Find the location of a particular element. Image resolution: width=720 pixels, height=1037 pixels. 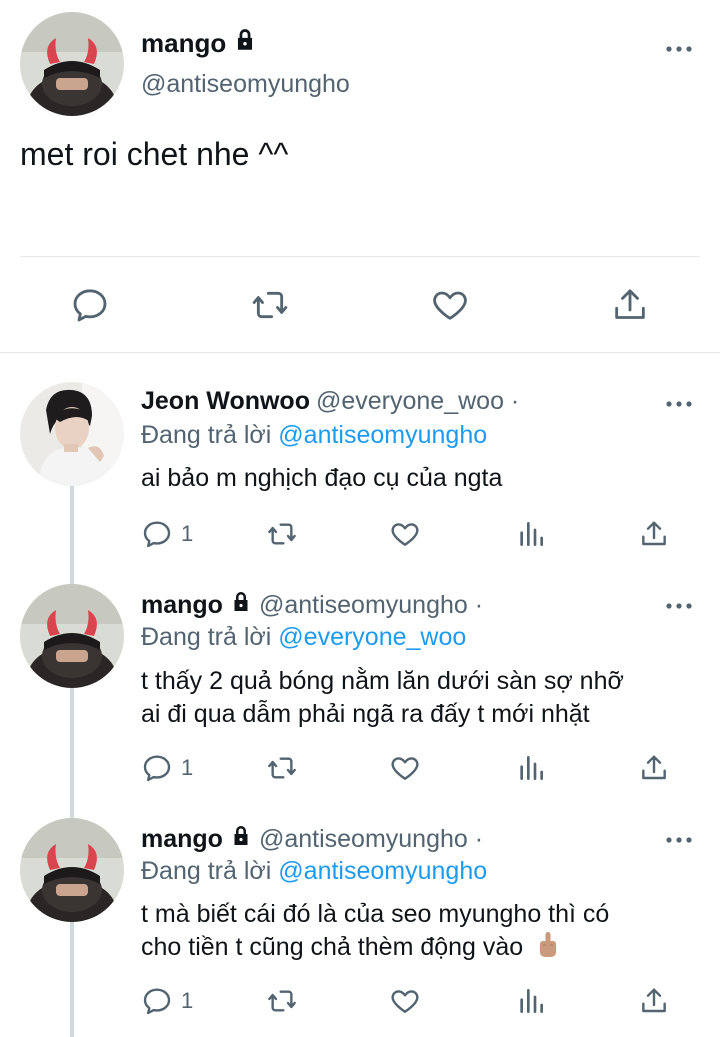

thread-line is located at coordinates (72, 761).